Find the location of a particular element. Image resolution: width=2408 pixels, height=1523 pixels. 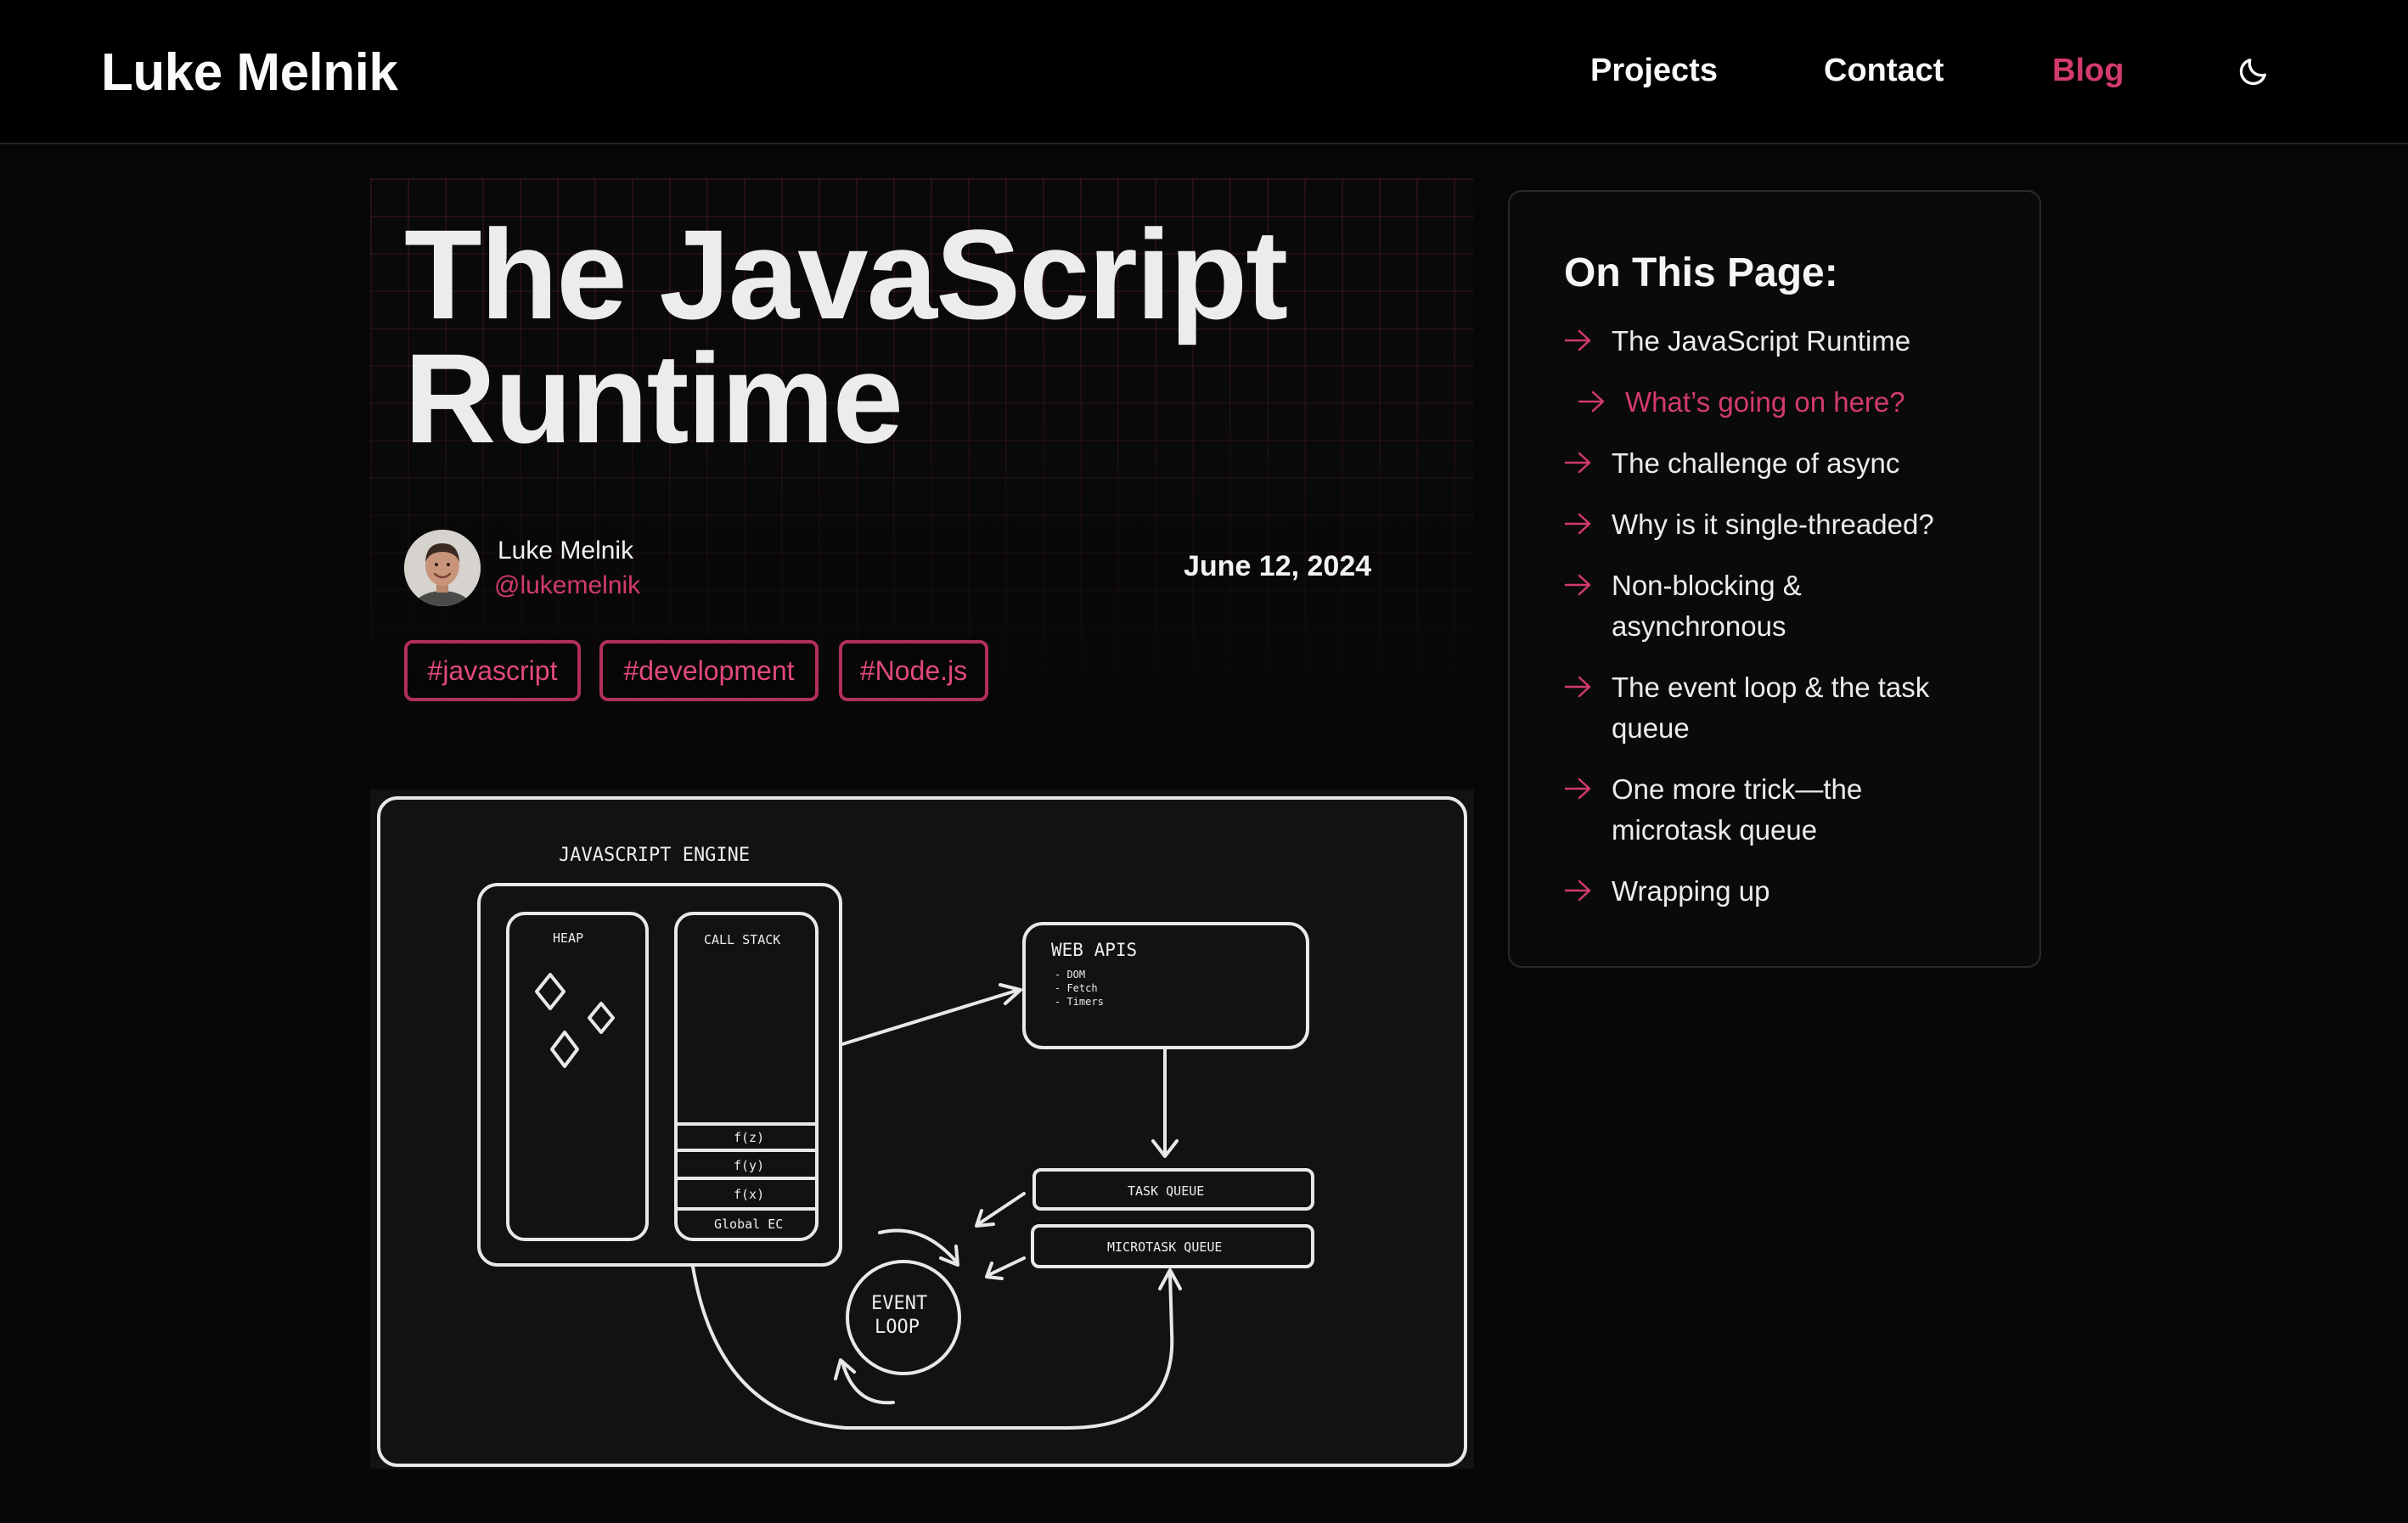

toc-item-label: The JavaScript Runtime is located at coordinates (1761, 341).